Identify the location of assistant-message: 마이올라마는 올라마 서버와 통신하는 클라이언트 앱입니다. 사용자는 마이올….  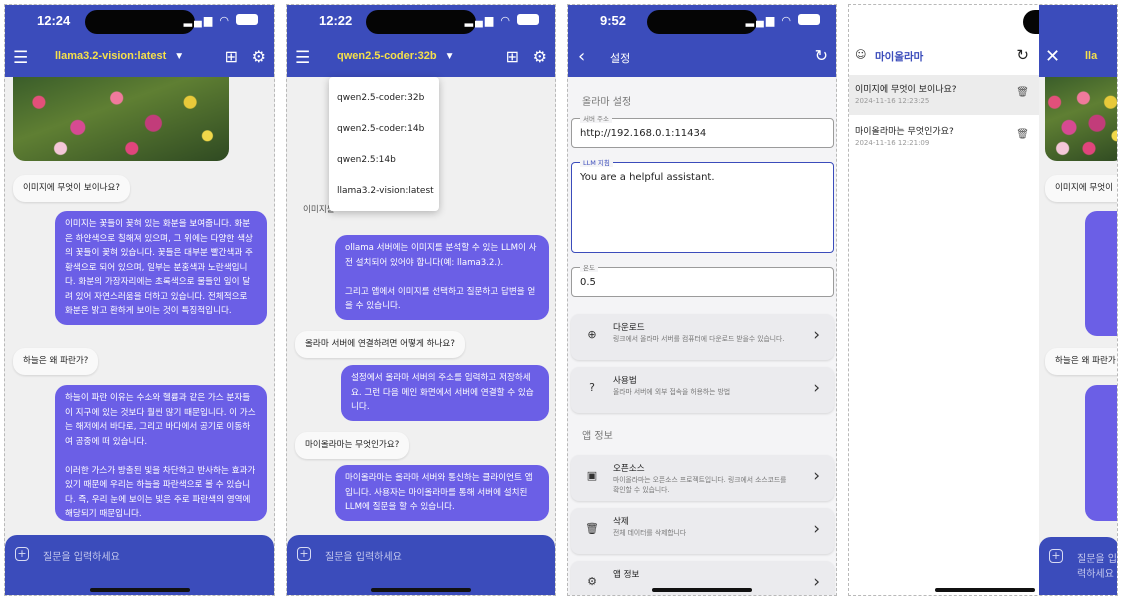
(442, 493).